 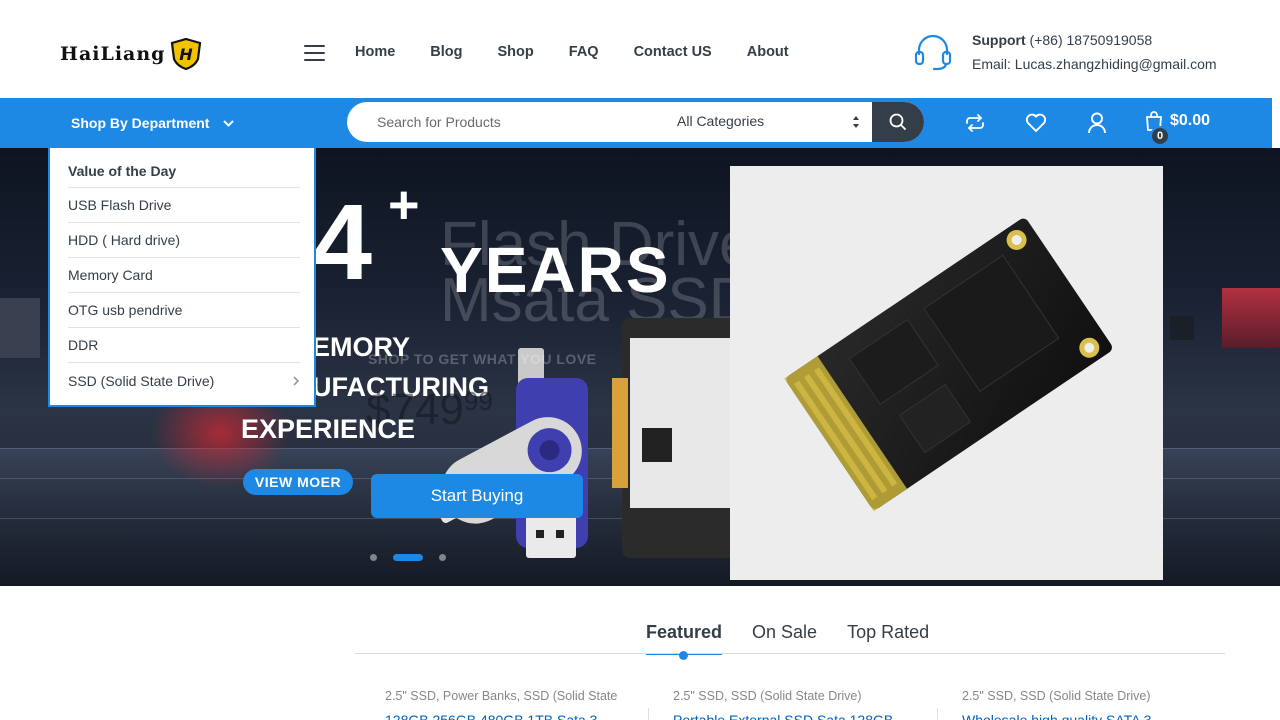 I want to click on compare-button, so click(x=975, y=123).